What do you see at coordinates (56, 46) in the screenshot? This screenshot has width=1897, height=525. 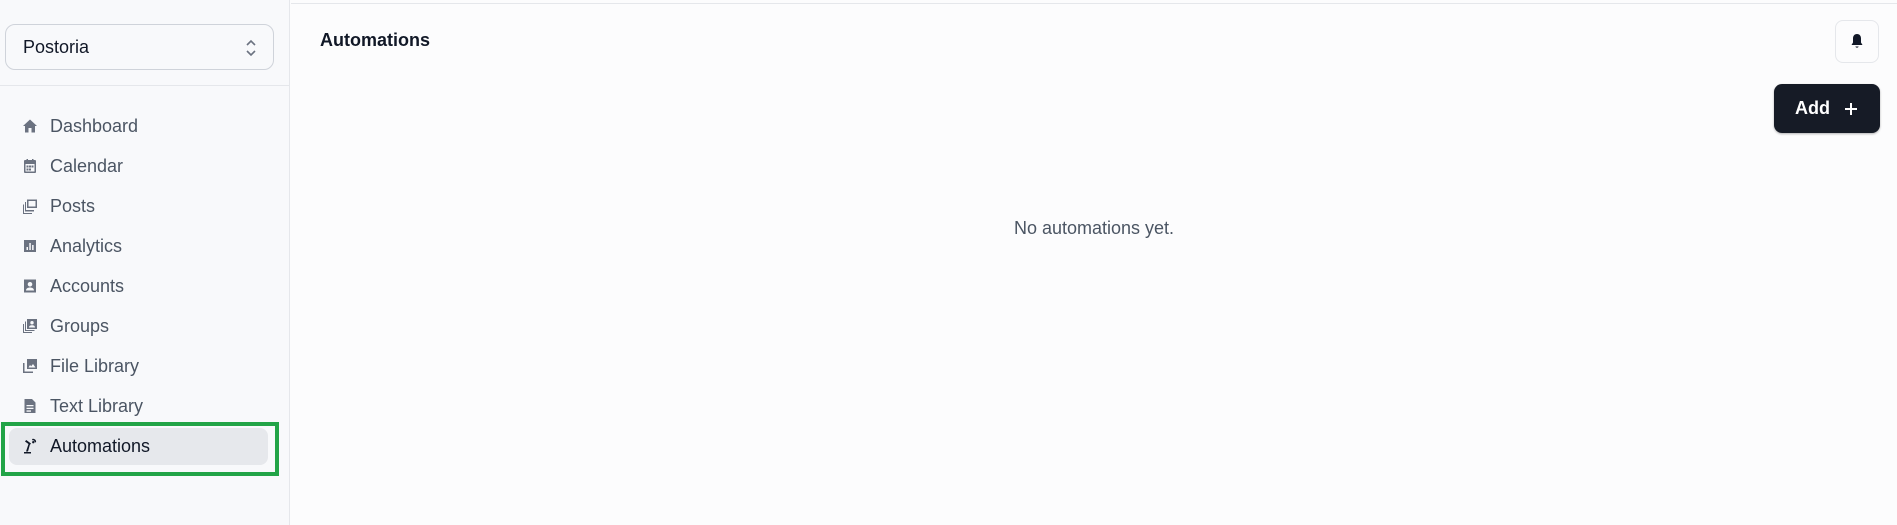 I see `organization-select-value: Postoria` at bounding box center [56, 46].